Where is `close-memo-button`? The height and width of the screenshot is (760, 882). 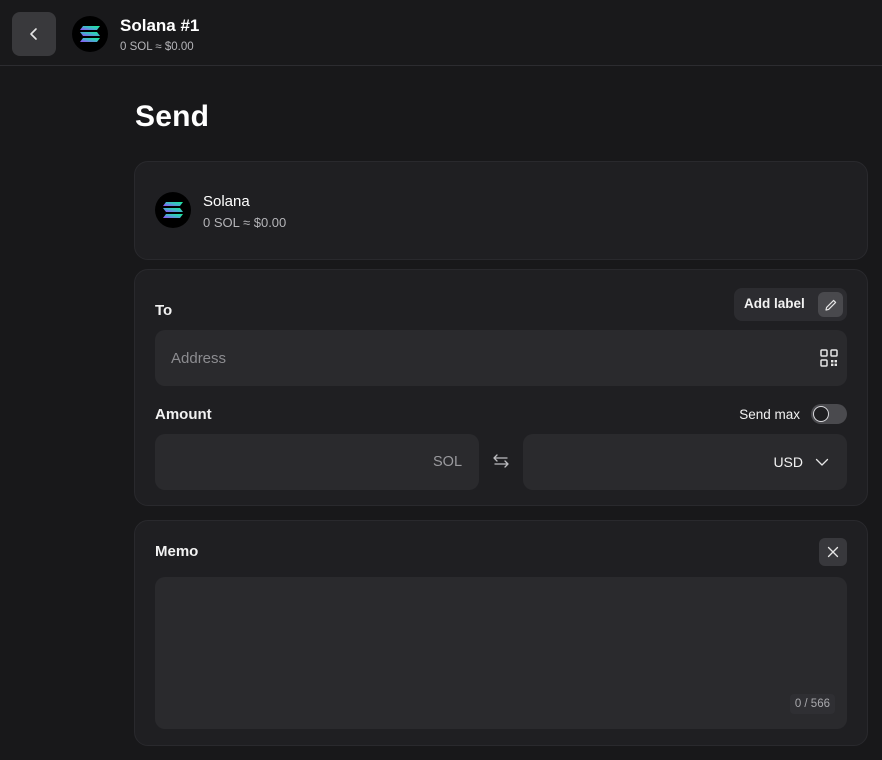
close-memo-button is located at coordinates (833, 552).